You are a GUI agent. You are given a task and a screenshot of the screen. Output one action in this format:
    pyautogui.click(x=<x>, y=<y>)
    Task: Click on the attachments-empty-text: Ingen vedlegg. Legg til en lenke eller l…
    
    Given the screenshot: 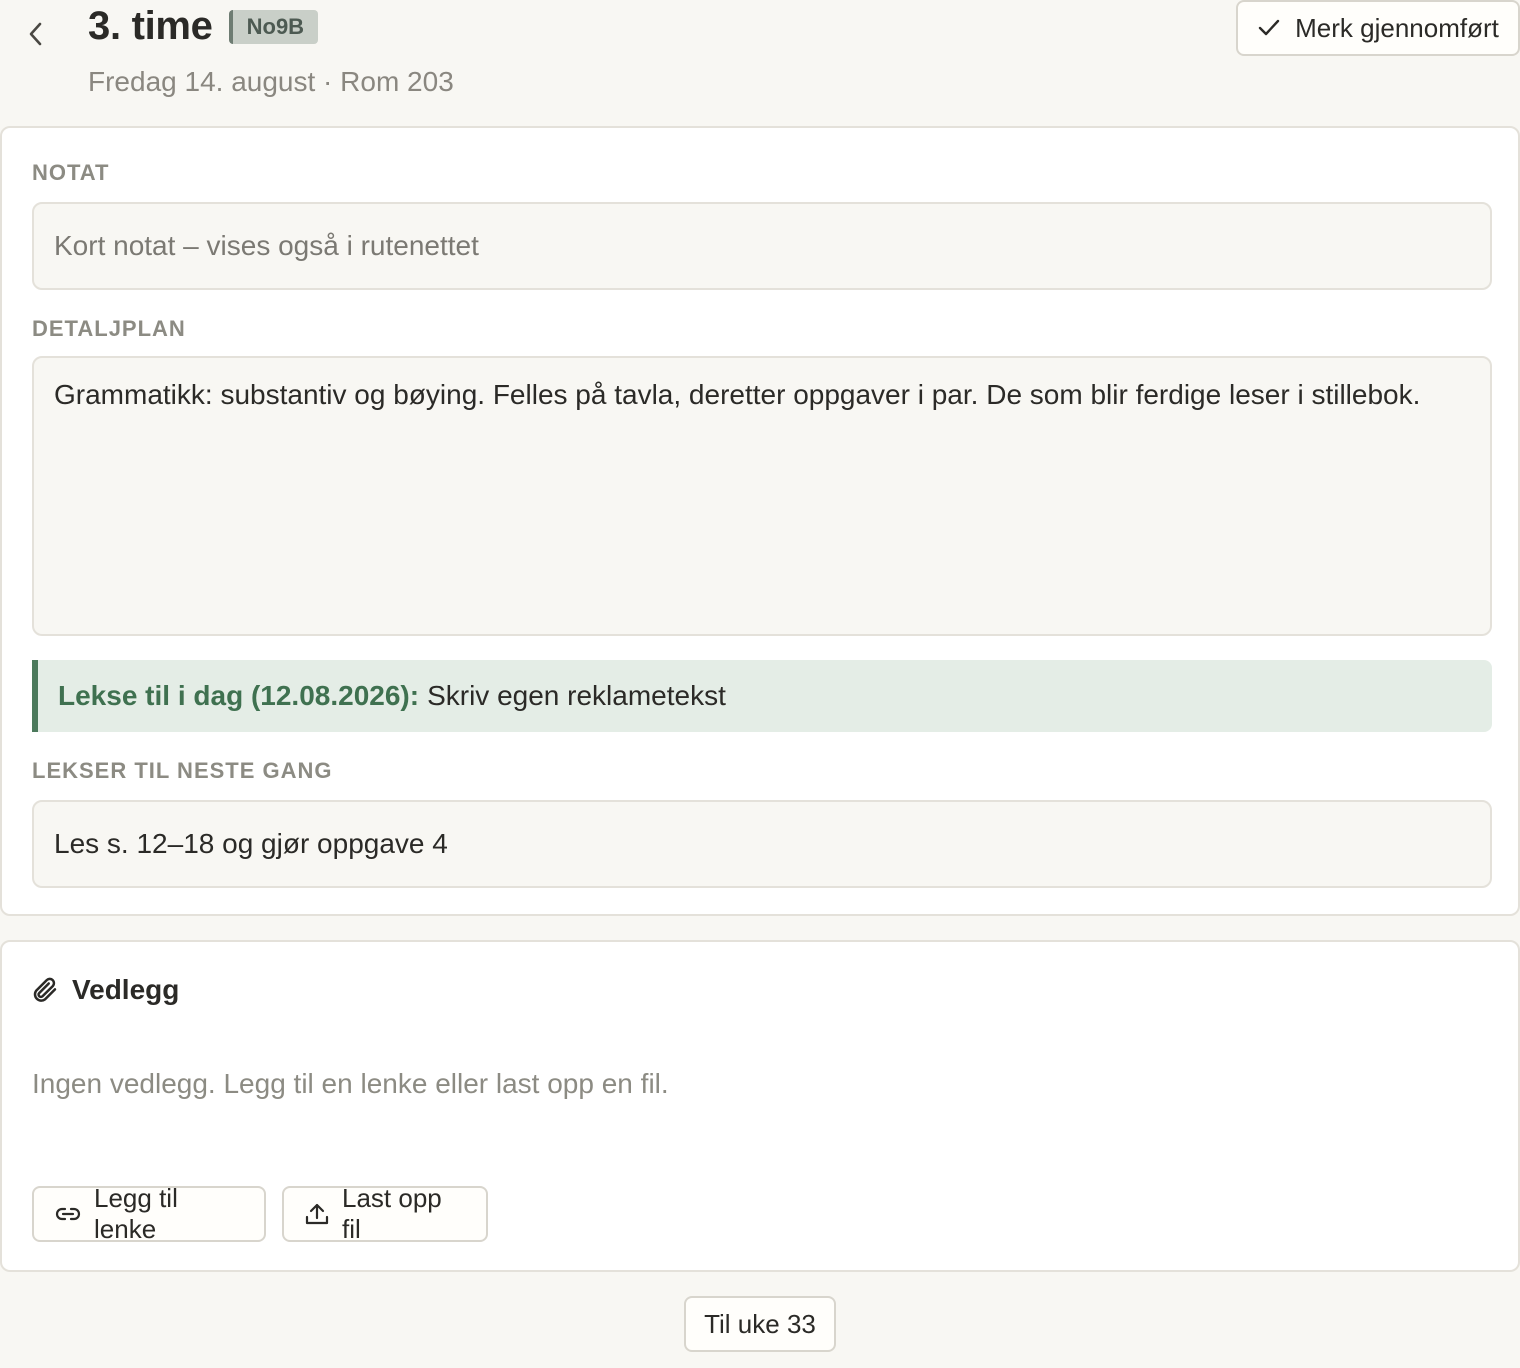 What is the action you would take?
    pyautogui.click(x=350, y=1083)
    